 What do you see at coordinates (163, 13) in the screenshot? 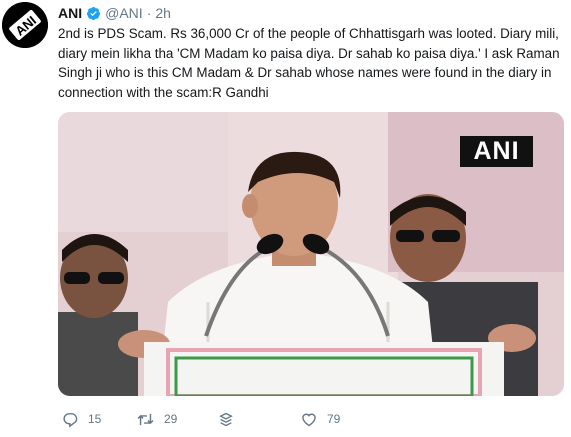
I see `tweet-timestamp: 2h` at bounding box center [163, 13].